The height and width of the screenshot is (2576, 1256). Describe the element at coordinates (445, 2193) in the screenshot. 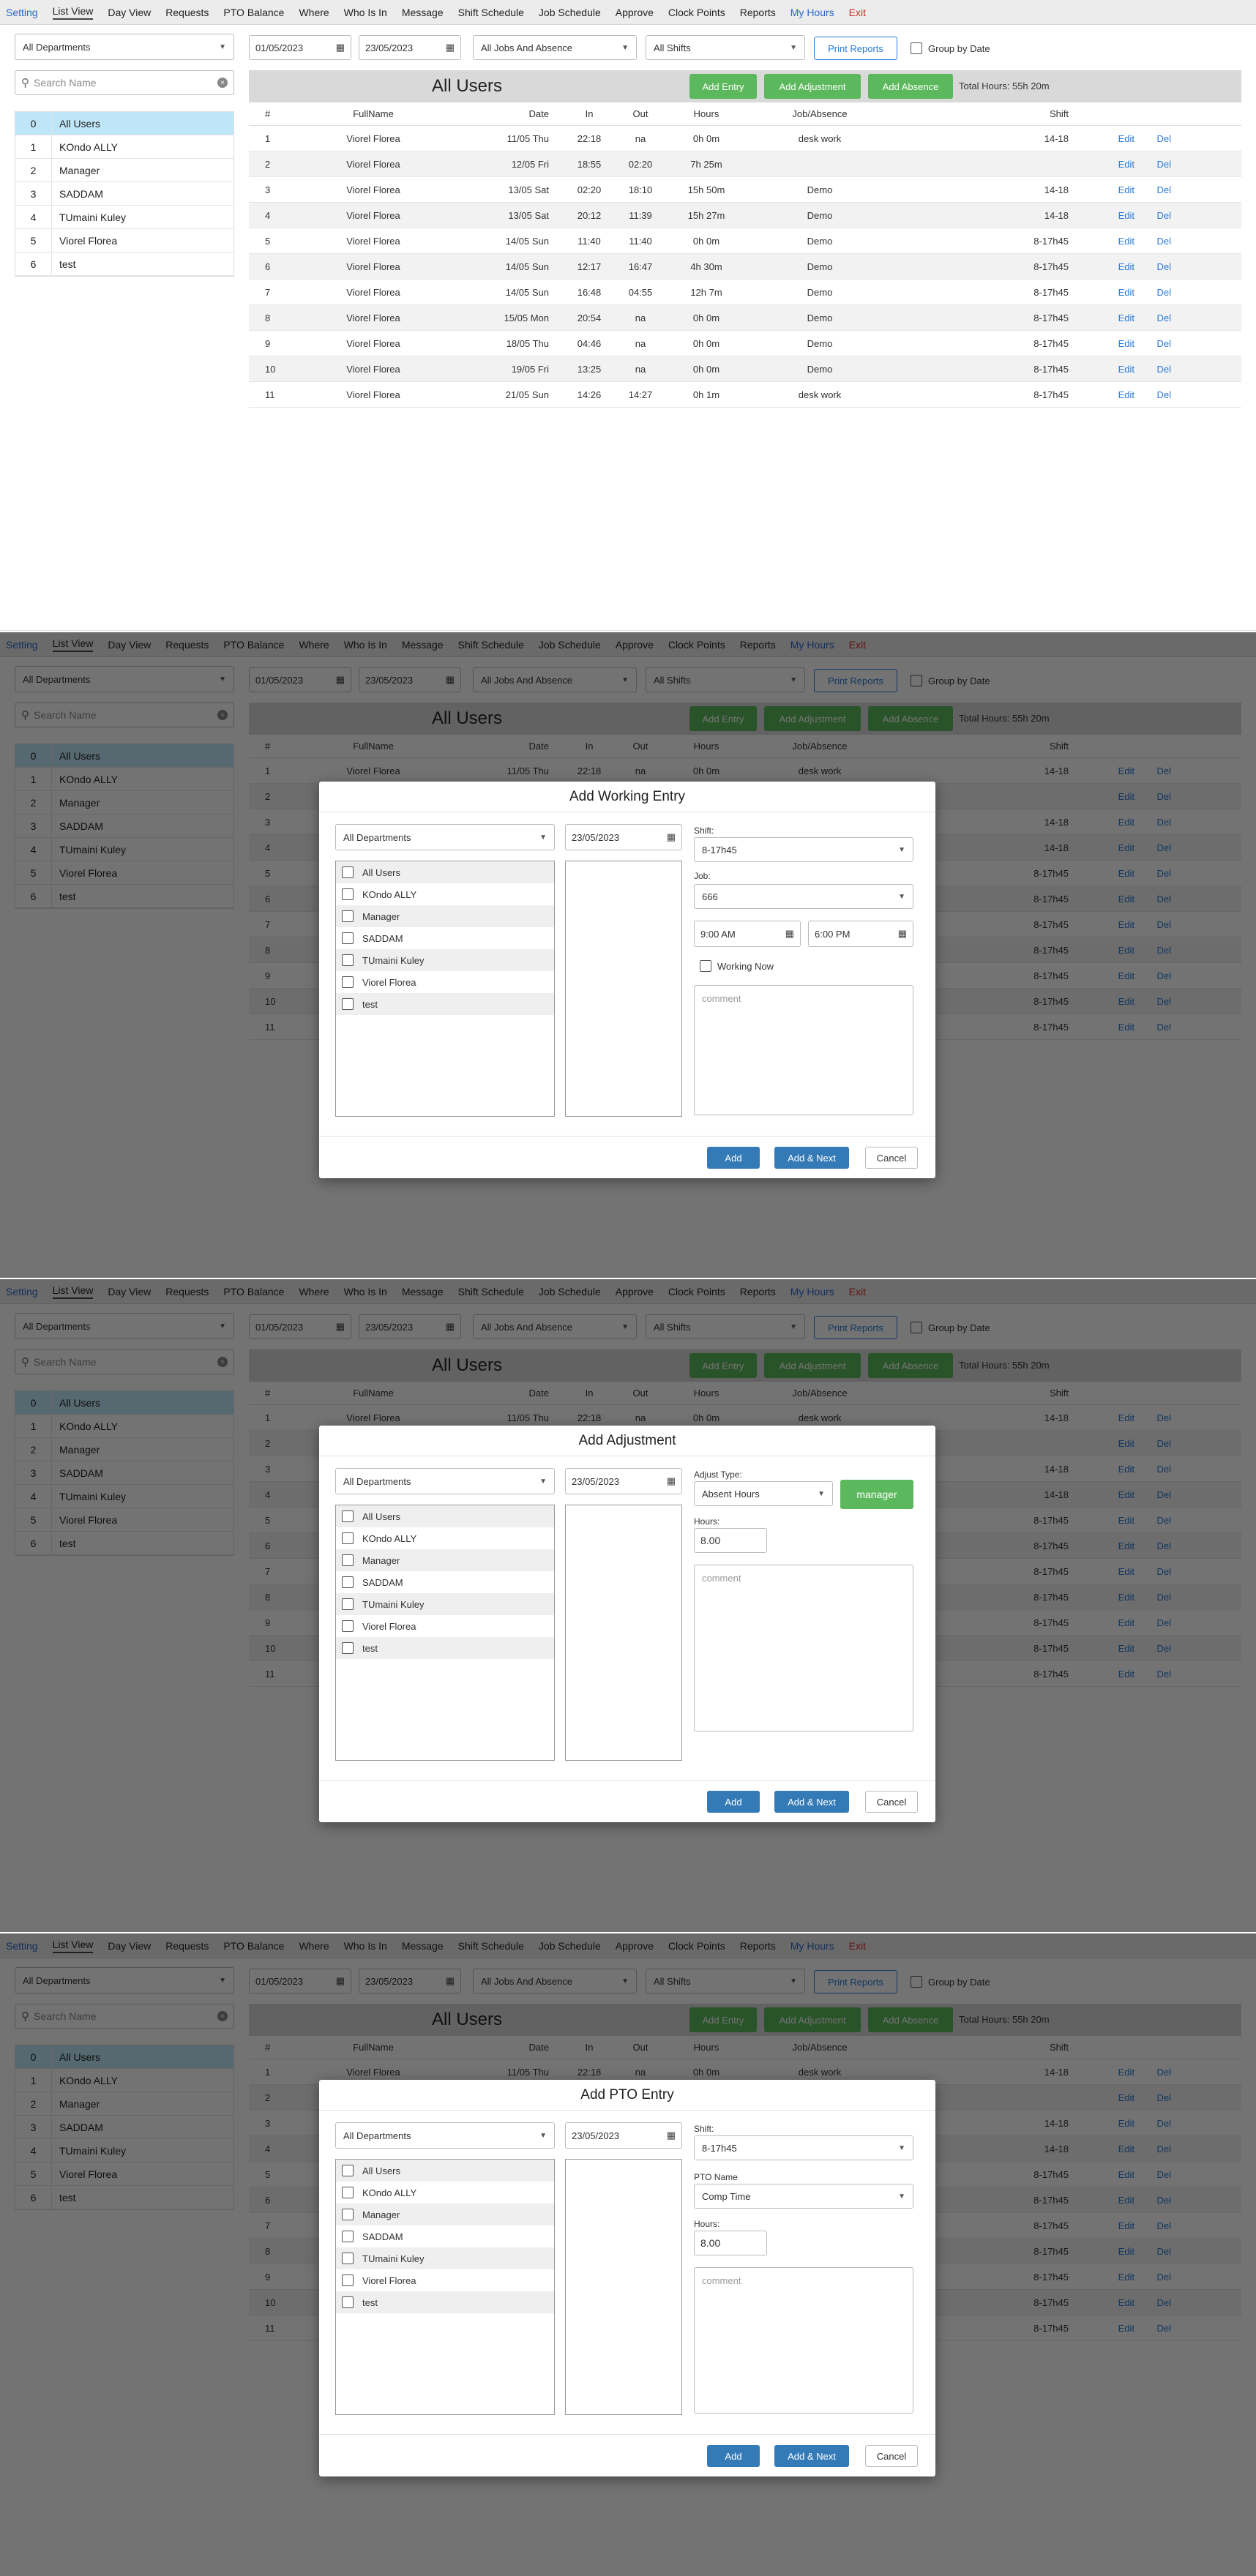

I see `modal-user-option: KOndo ALLY` at that location.